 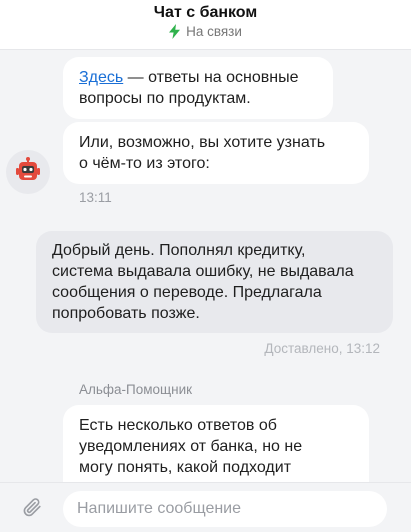 What do you see at coordinates (126, 313) in the screenshot?
I see `message-line: попробовать позже.` at bounding box center [126, 313].